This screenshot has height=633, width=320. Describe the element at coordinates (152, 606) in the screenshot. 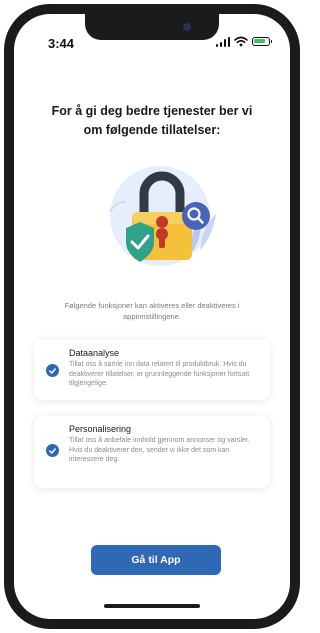

I see `home-indicator` at that location.